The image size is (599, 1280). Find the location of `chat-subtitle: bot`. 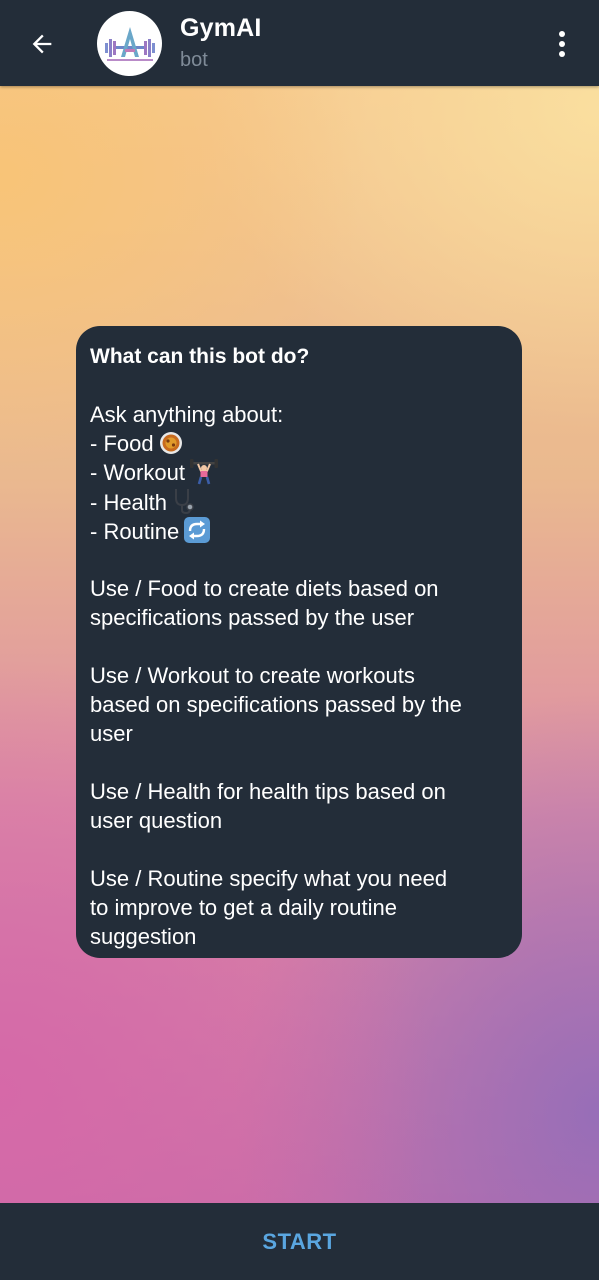

chat-subtitle: bot is located at coordinates (194, 60).